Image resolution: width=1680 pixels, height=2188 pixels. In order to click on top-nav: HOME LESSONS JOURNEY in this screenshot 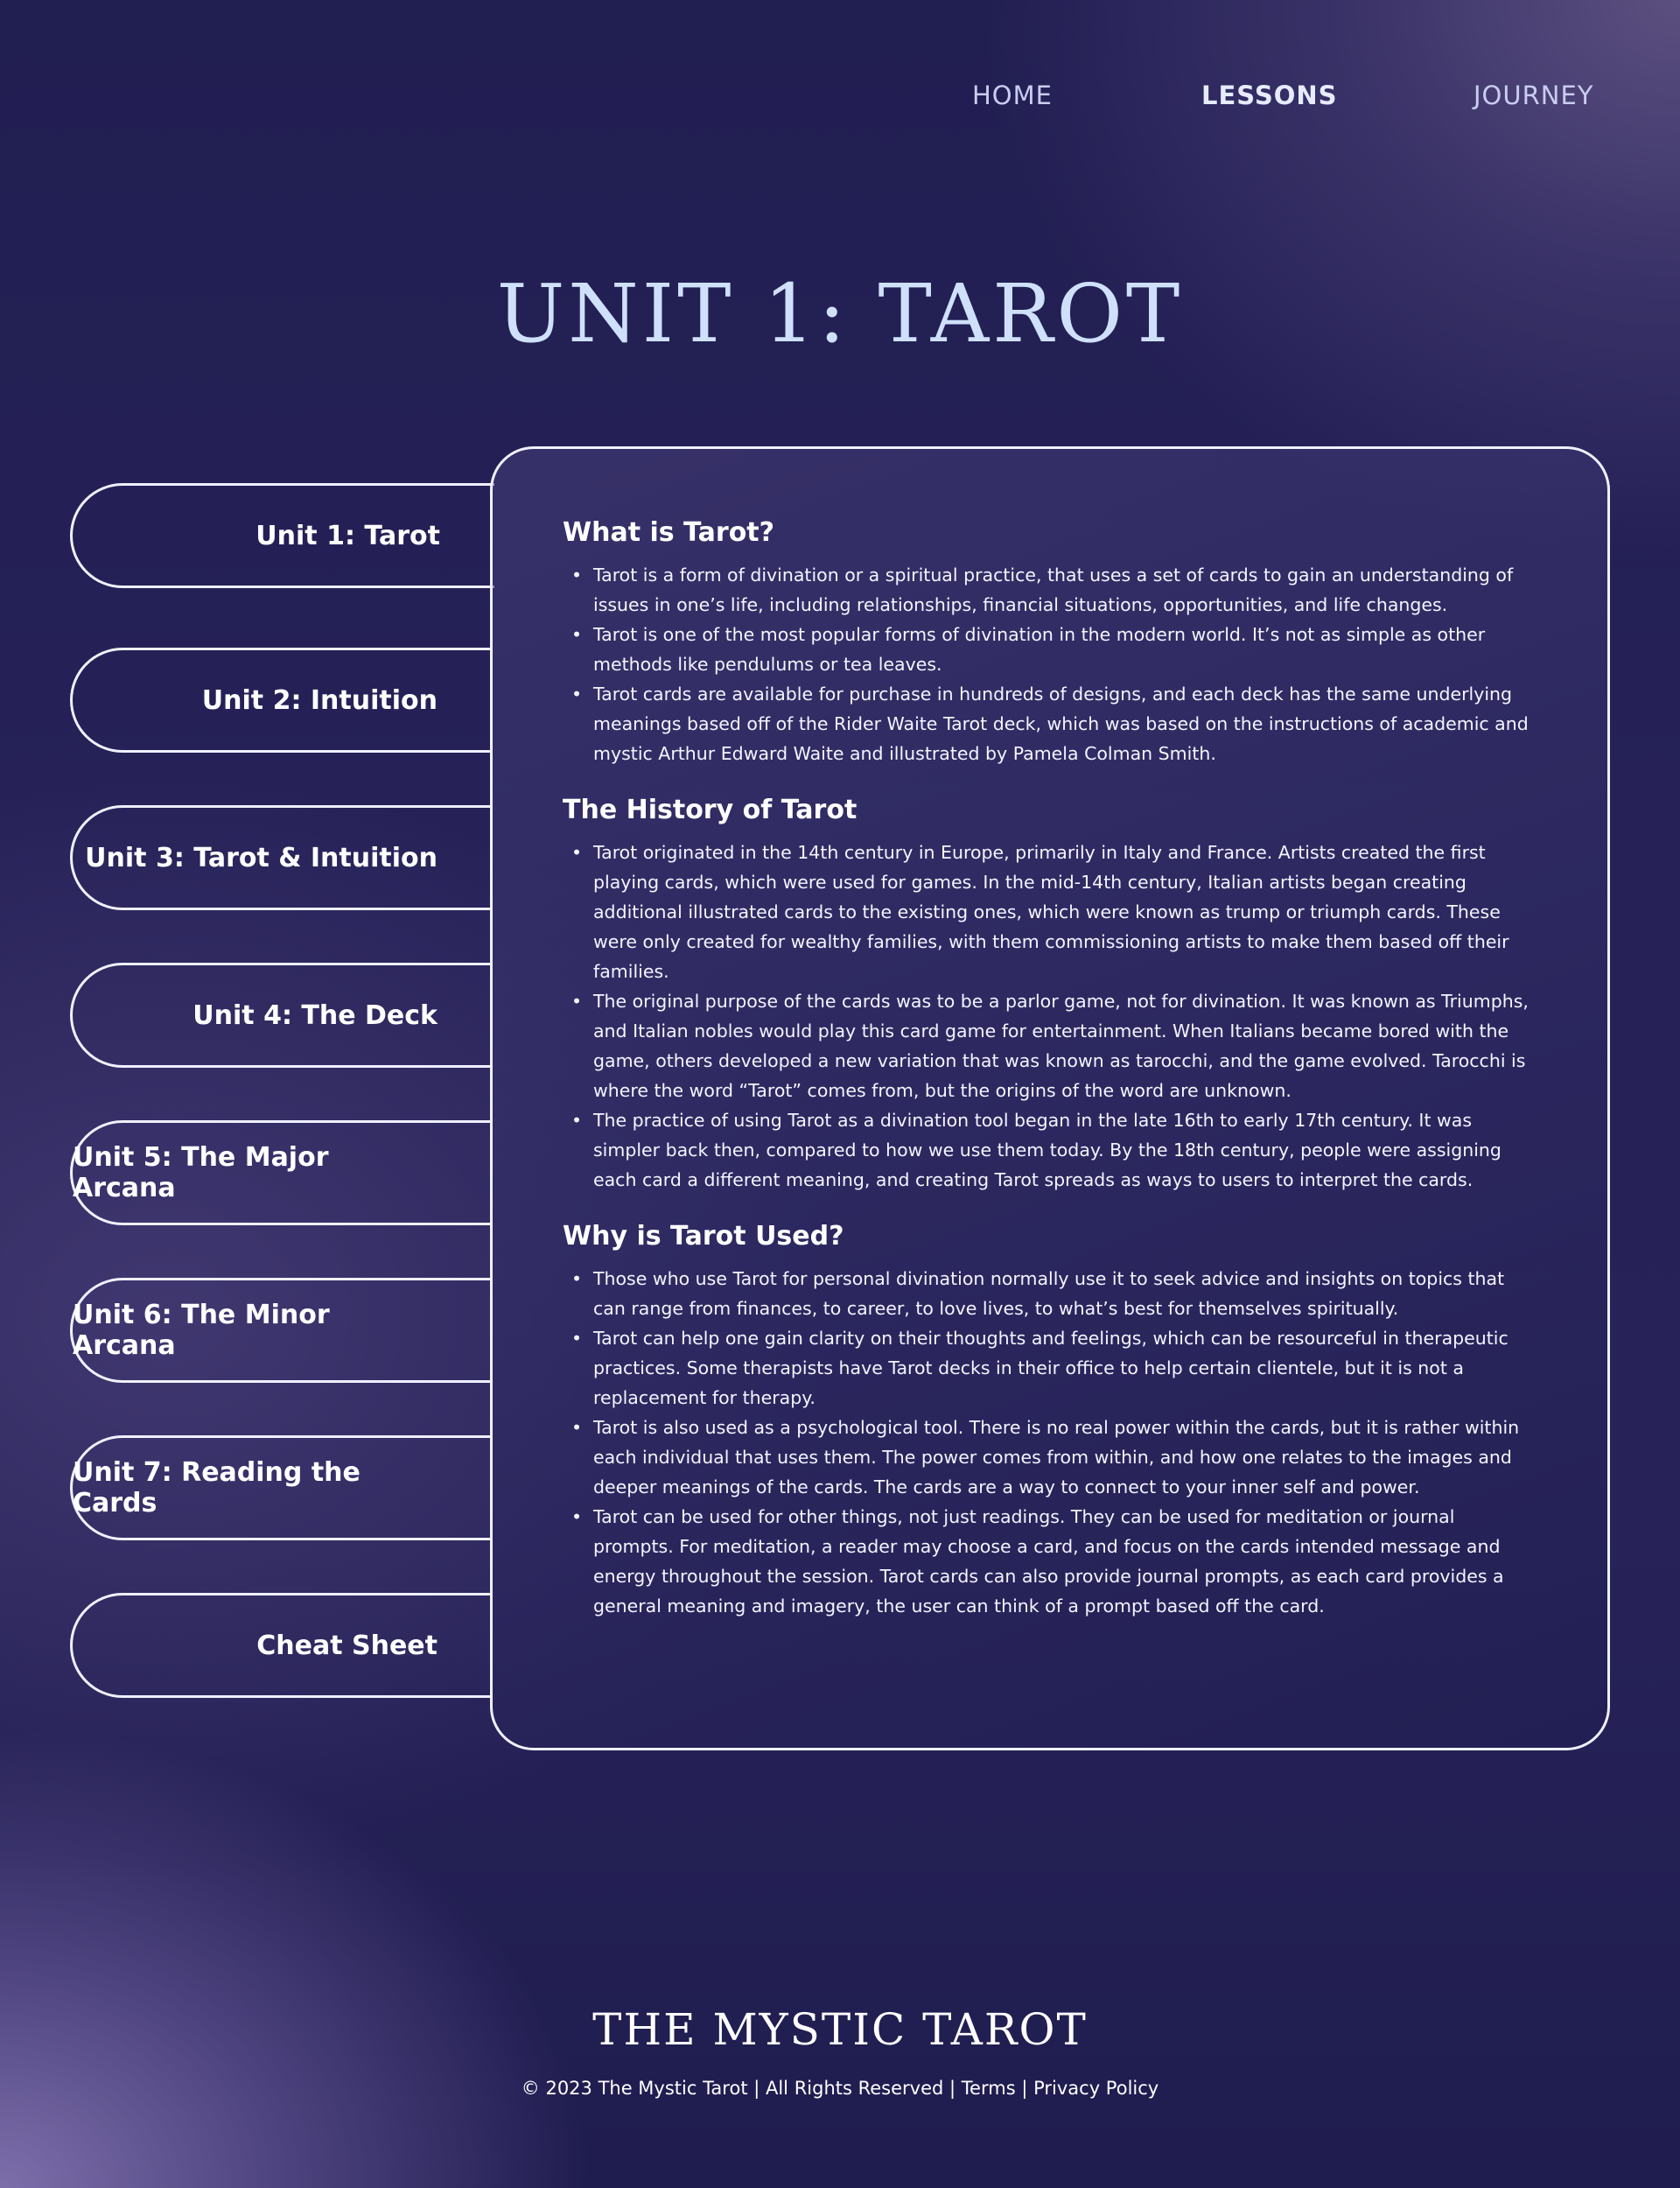, I will do `click(840, 98)`.